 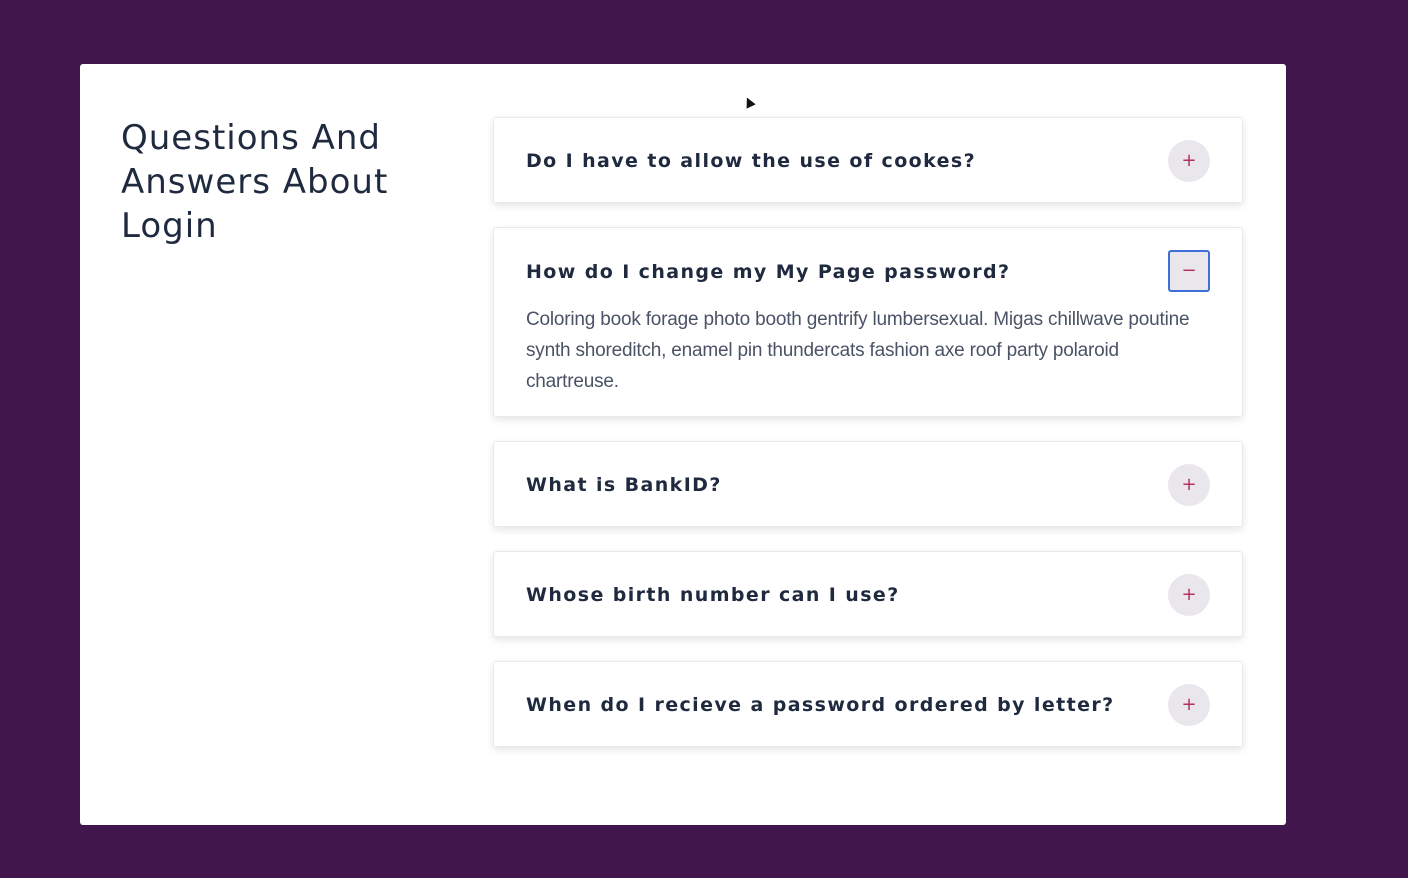 I want to click on faq-item-bankid: What is BankID? +, so click(x=868, y=484).